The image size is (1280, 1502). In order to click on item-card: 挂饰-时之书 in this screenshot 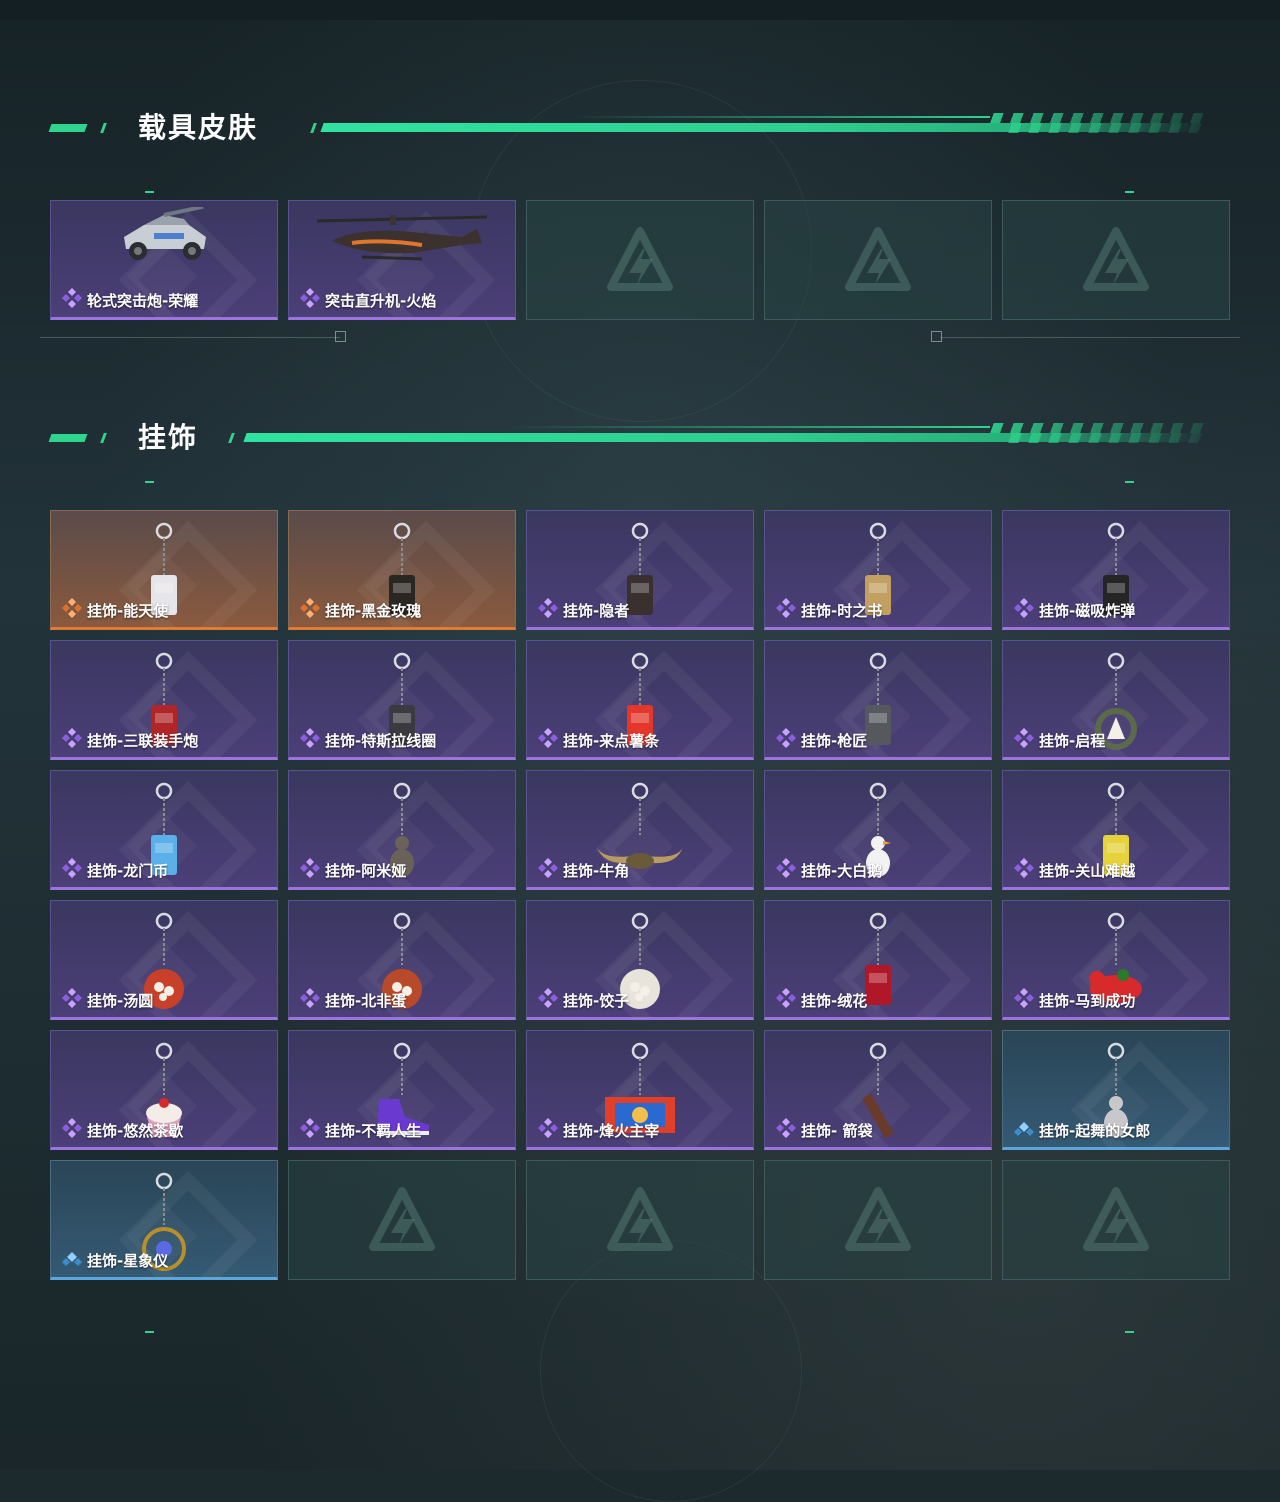, I will do `click(878, 570)`.